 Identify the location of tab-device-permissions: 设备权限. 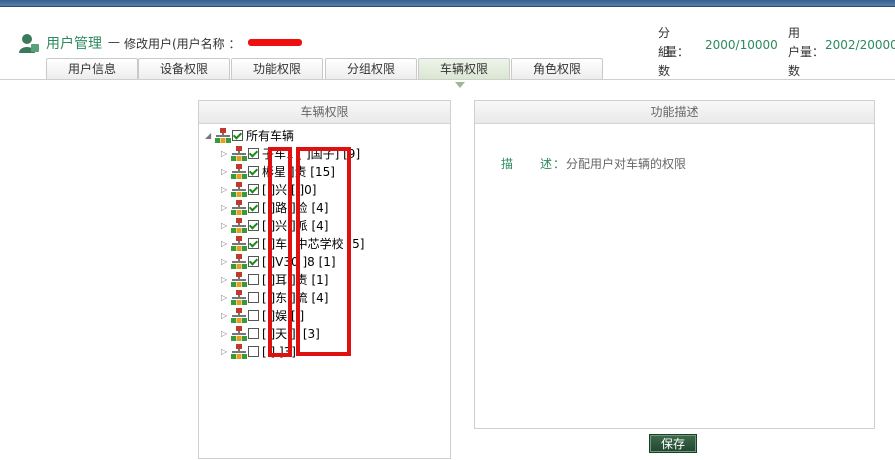
(184, 69).